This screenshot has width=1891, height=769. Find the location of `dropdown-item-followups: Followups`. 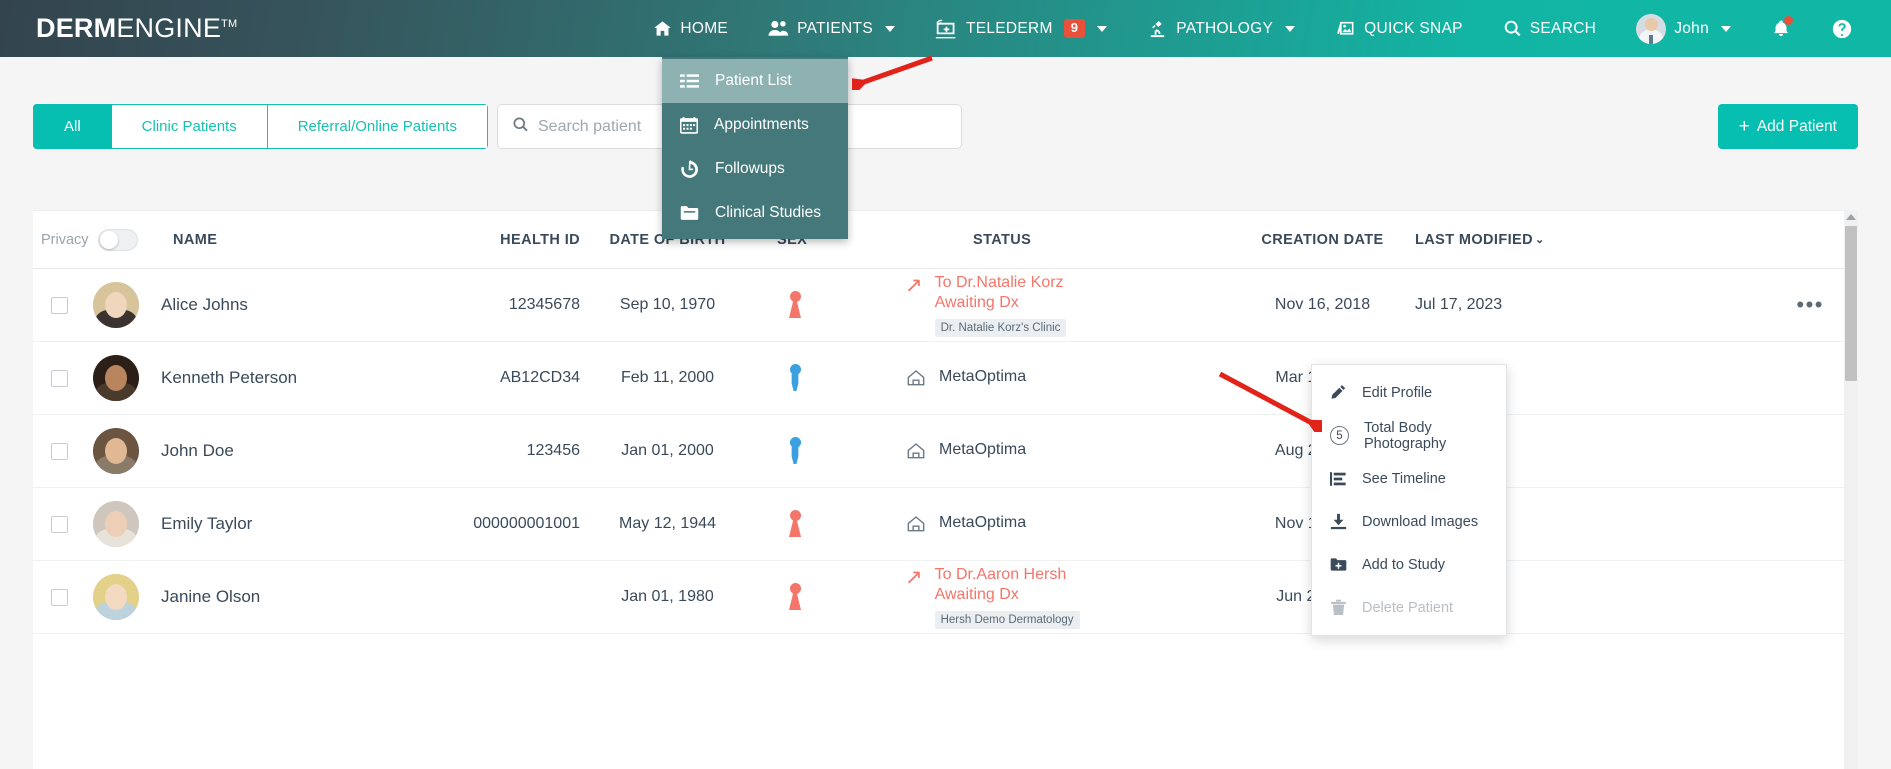

dropdown-item-followups: Followups is located at coordinates (755, 169).